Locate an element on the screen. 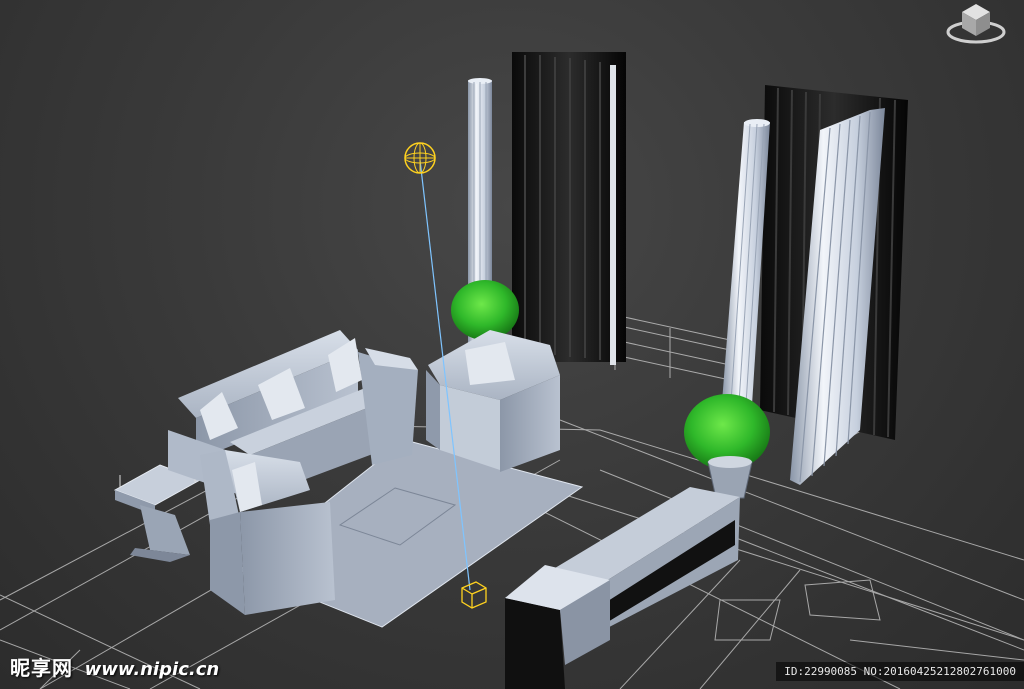  console-table is located at coordinates (622, 588).